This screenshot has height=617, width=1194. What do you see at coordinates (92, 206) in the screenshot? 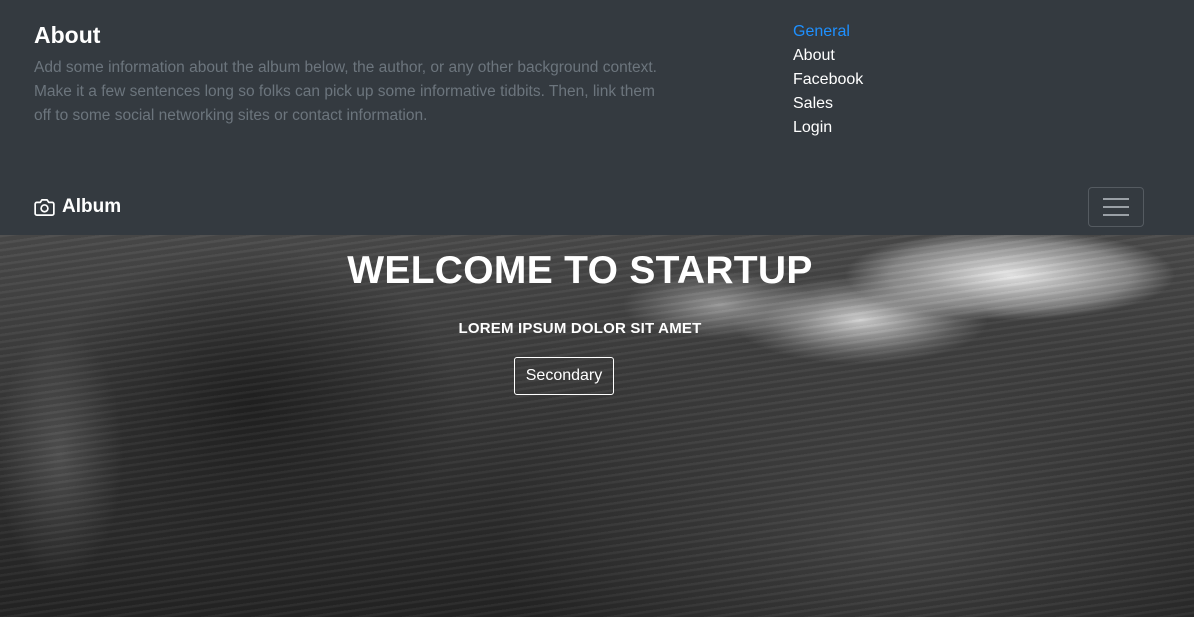
I see `brand-label: Album` at bounding box center [92, 206].